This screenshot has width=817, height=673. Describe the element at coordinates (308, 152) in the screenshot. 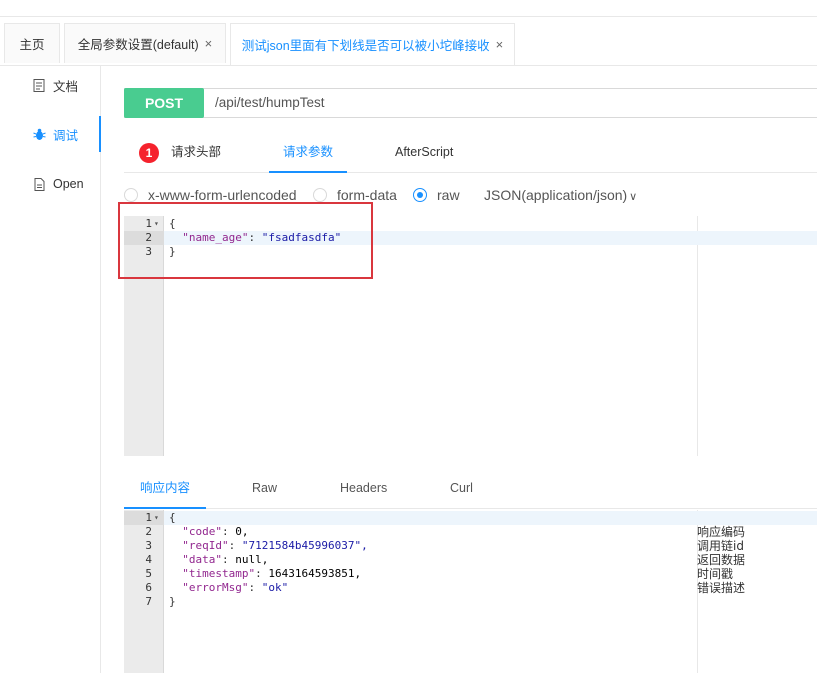

I see `tab-request-params: 请求参数` at that location.